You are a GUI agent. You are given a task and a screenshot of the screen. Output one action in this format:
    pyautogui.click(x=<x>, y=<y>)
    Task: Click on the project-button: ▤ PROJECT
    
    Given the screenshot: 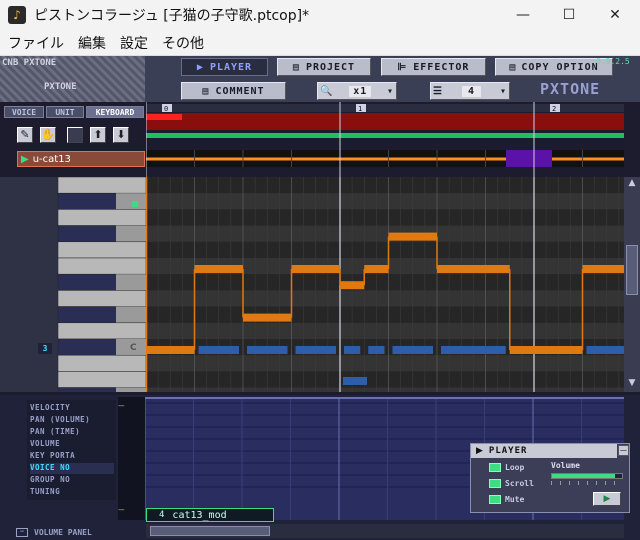 What is the action you would take?
    pyautogui.click(x=324, y=67)
    